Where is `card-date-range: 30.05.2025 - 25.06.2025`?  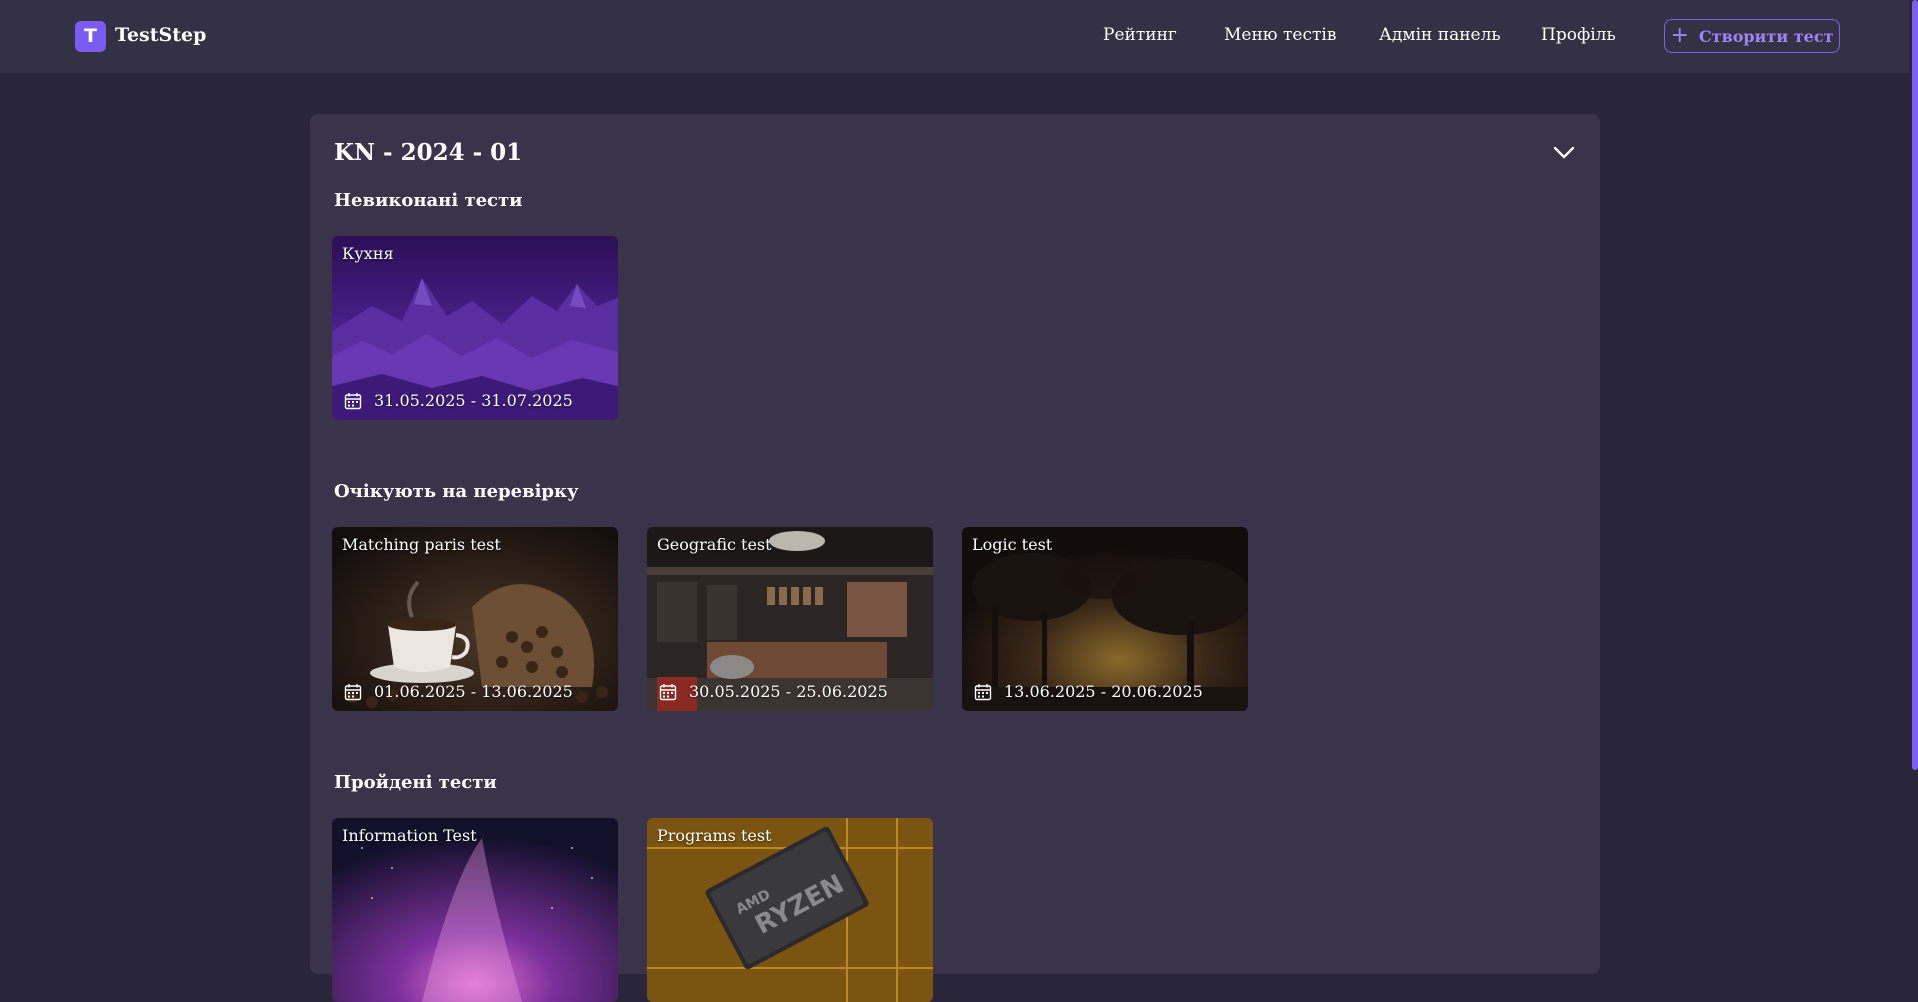
card-date-range: 30.05.2025 - 25.06.2025 is located at coordinates (788, 691).